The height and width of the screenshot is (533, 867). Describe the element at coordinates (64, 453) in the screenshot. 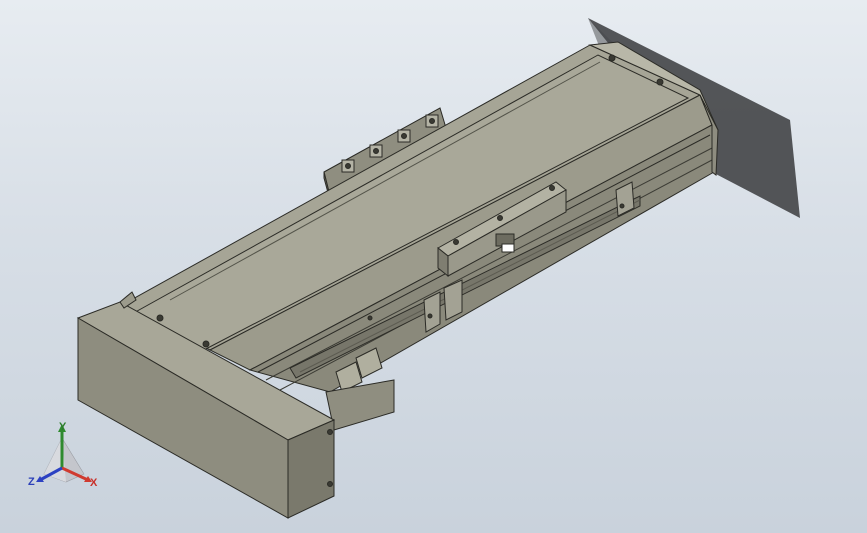

I see `triad-graphic` at that location.